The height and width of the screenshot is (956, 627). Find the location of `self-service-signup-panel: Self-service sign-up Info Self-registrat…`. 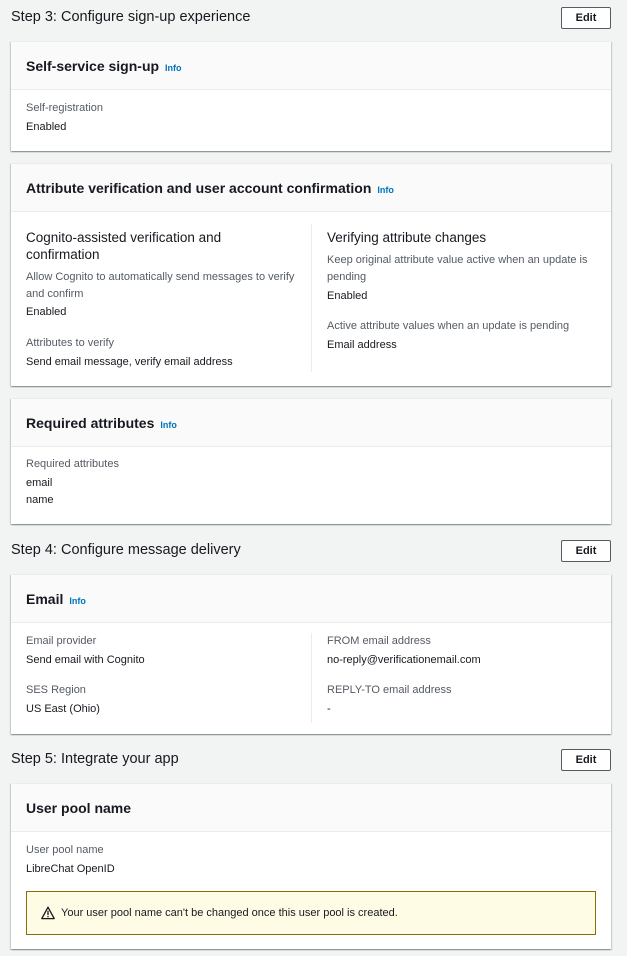

self-service-signup-panel: Self-service sign-up Info Self-registrat… is located at coordinates (311, 96).